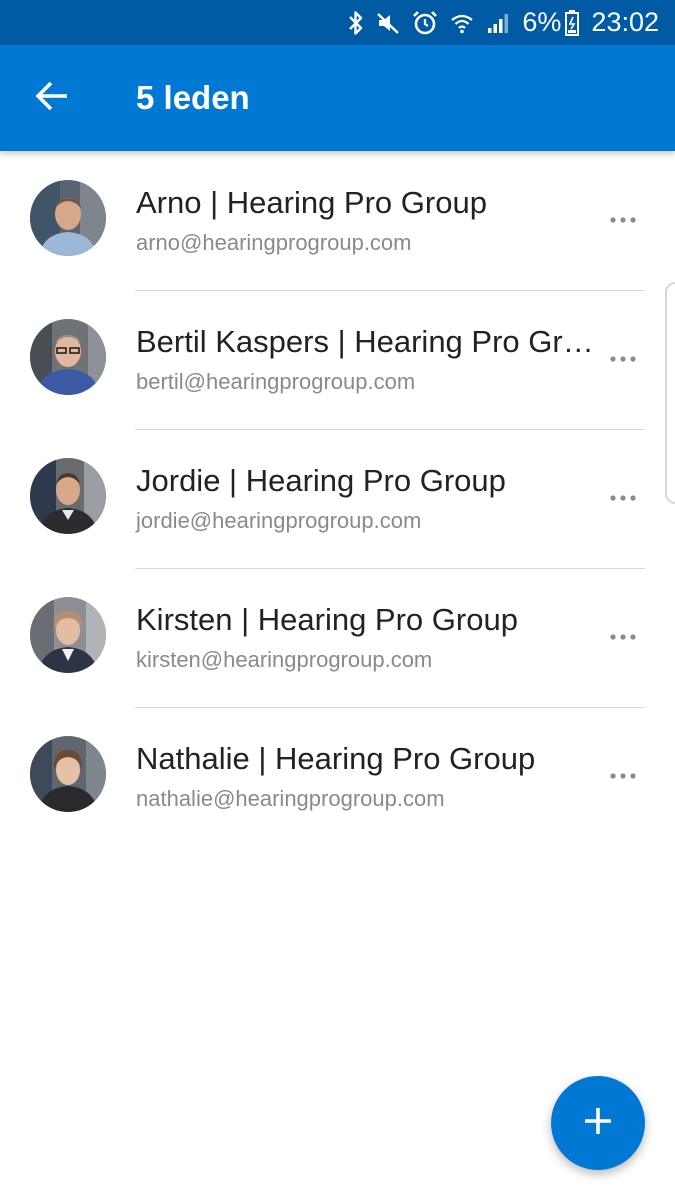 The height and width of the screenshot is (1200, 675). I want to click on member-email: arno@hearingprogroup.com, so click(274, 242).